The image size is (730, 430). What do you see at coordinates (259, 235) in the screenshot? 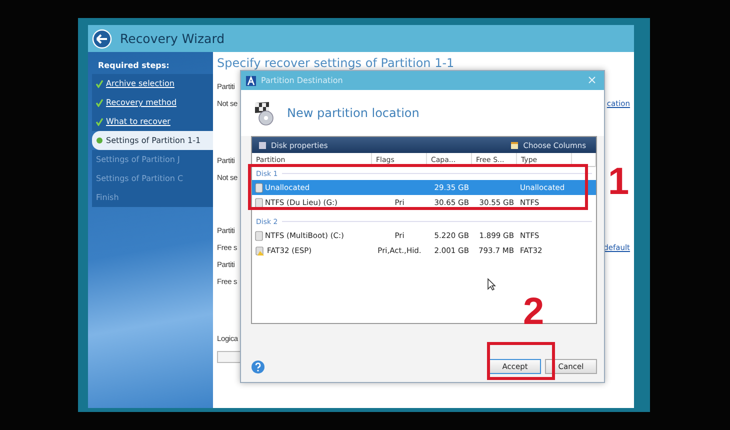
I see `drive-icon` at bounding box center [259, 235].